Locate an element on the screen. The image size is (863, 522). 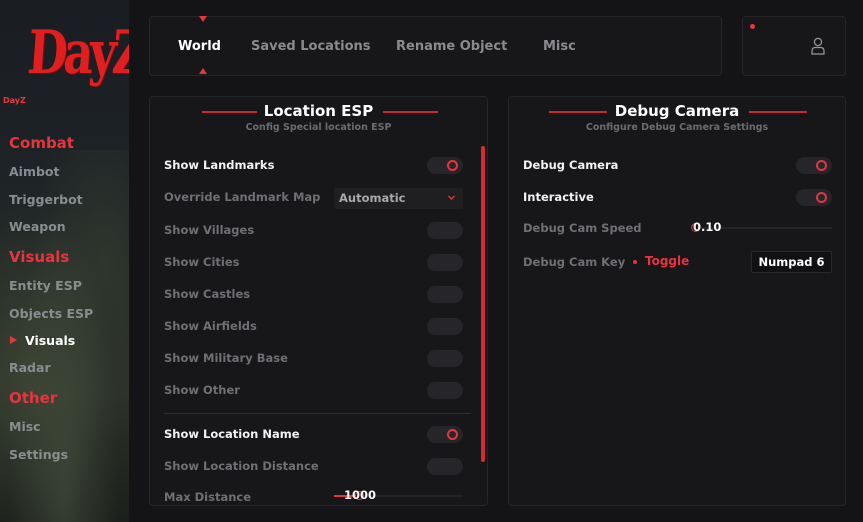
debug-cam-key-label: Debug Cam Key is located at coordinates (574, 262).